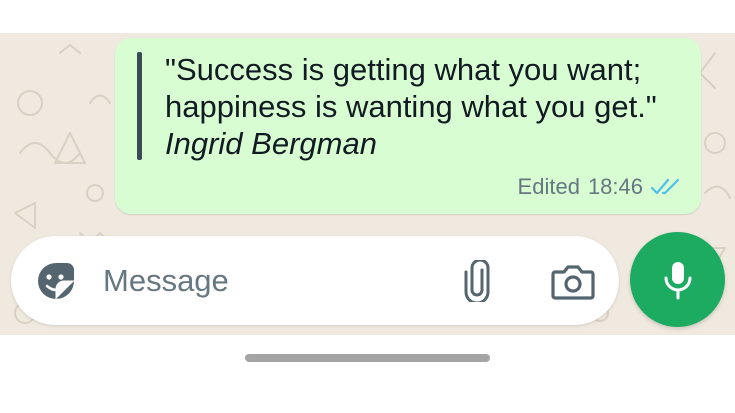 The image size is (735, 413). I want to click on gesture-nav-handle, so click(367, 358).